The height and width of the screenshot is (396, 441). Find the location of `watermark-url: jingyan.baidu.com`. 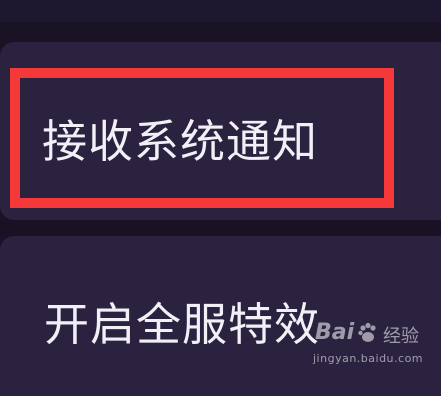

watermark-url: jingyan.baidu.com is located at coordinates (368, 358).